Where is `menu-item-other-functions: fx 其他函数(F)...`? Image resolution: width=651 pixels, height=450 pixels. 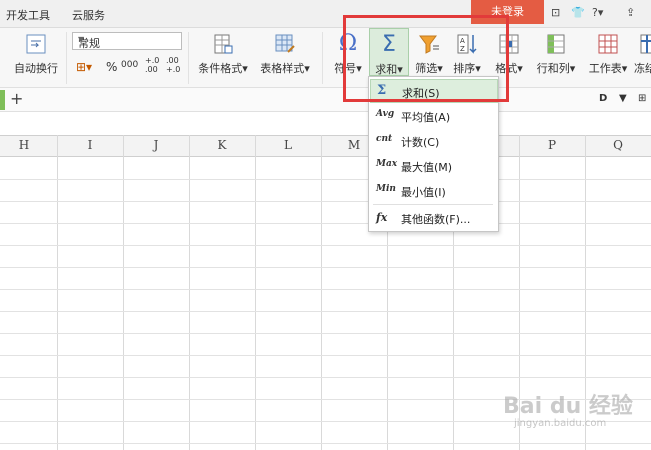 menu-item-other-functions: fx 其他函数(F)... is located at coordinates (434, 218).